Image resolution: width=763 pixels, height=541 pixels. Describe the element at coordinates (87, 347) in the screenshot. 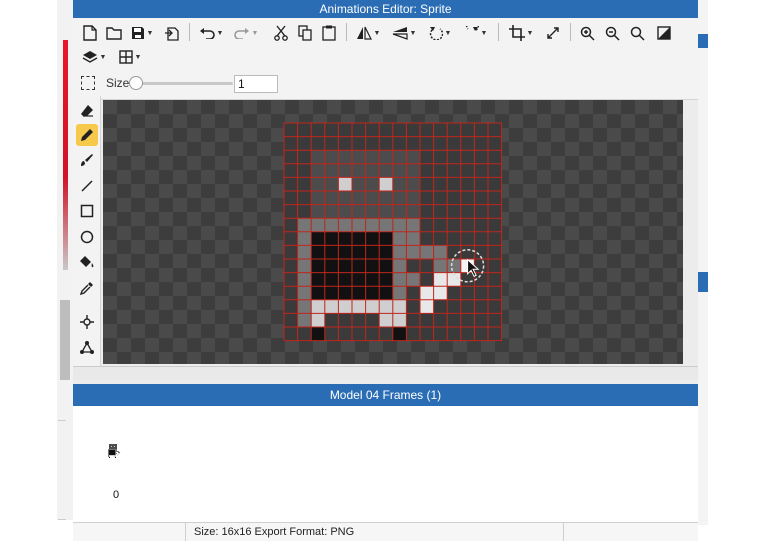

I see `attach-points-icon` at that location.